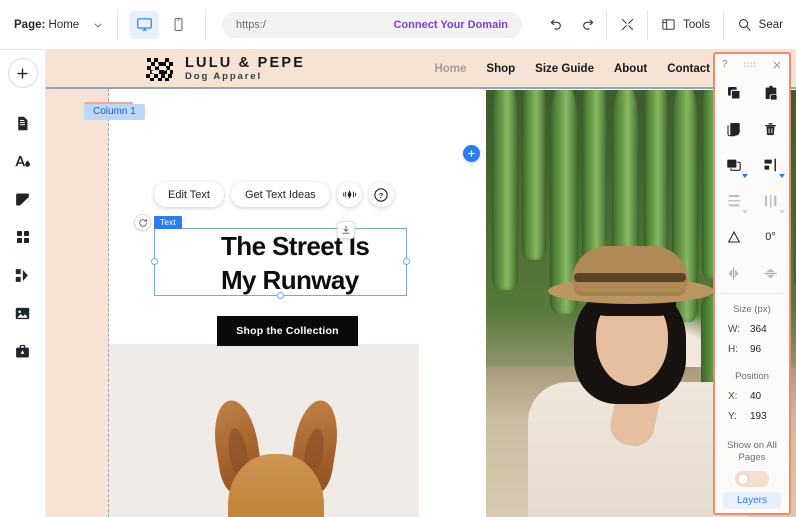 The image size is (796, 517). What do you see at coordinates (23, 275) in the screenshot?
I see `sidebar-item-media` at bounding box center [23, 275].